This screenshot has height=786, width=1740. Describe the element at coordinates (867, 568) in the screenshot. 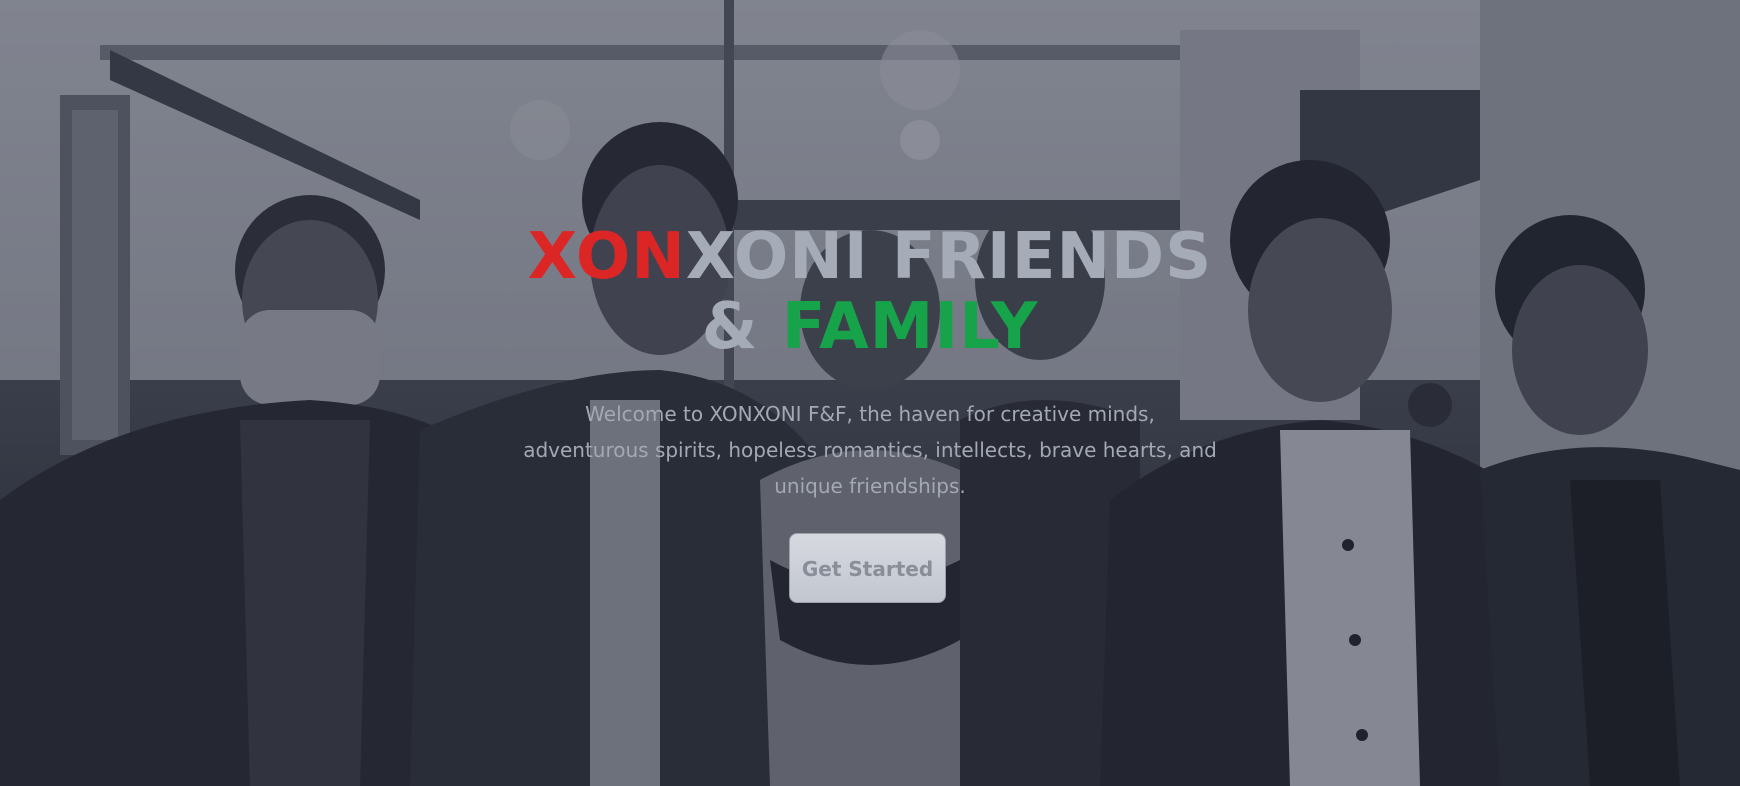

I see `get-started-button: Get Started` at that location.